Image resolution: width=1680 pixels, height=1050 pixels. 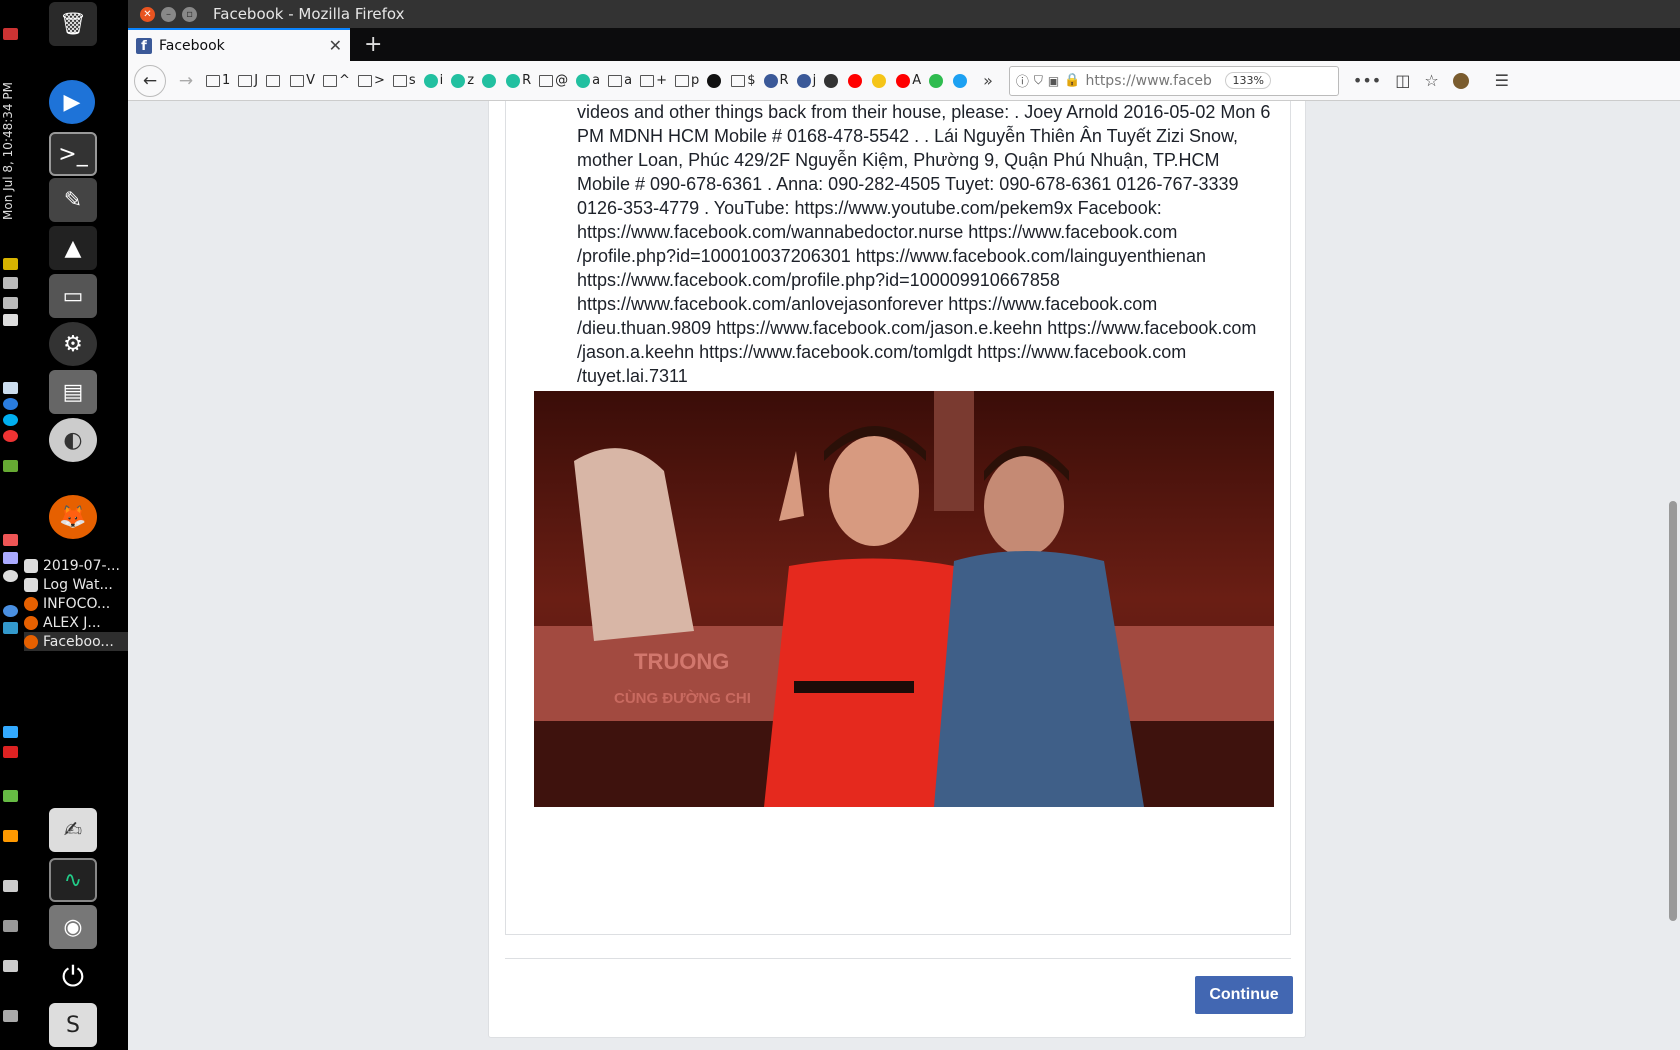 I want to click on document-icon, so click(x=10, y=388).